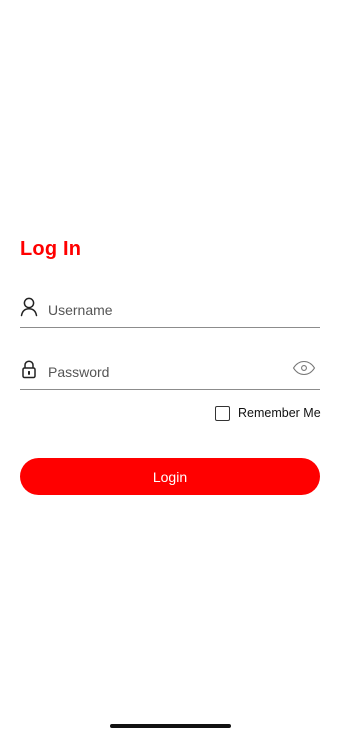 This screenshot has height=736, width=340. Describe the element at coordinates (170, 476) in the screenshot. I see `login-button: Login` at that location.